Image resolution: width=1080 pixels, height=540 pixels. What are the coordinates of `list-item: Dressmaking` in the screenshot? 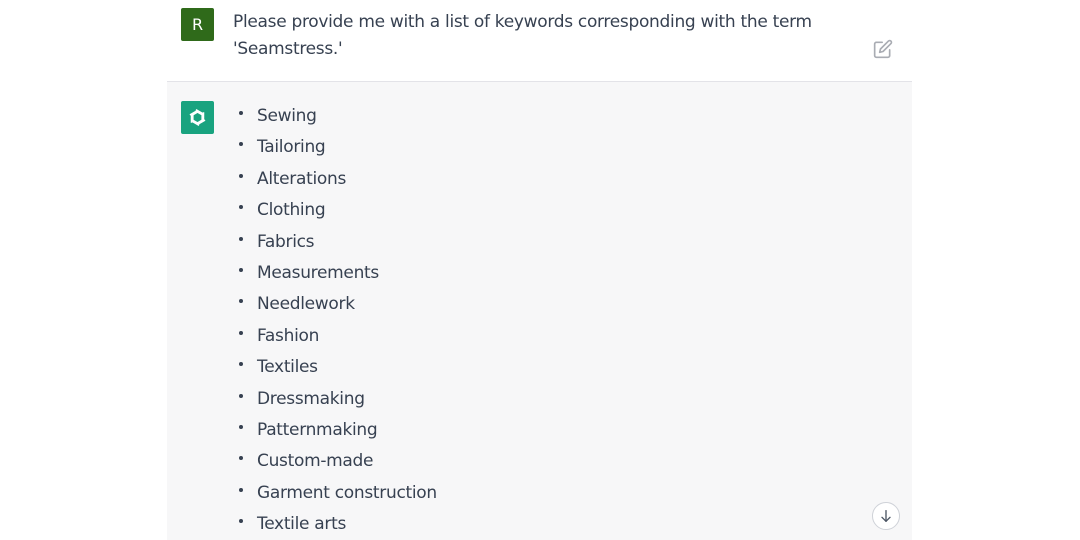 It's located at (337, 399).